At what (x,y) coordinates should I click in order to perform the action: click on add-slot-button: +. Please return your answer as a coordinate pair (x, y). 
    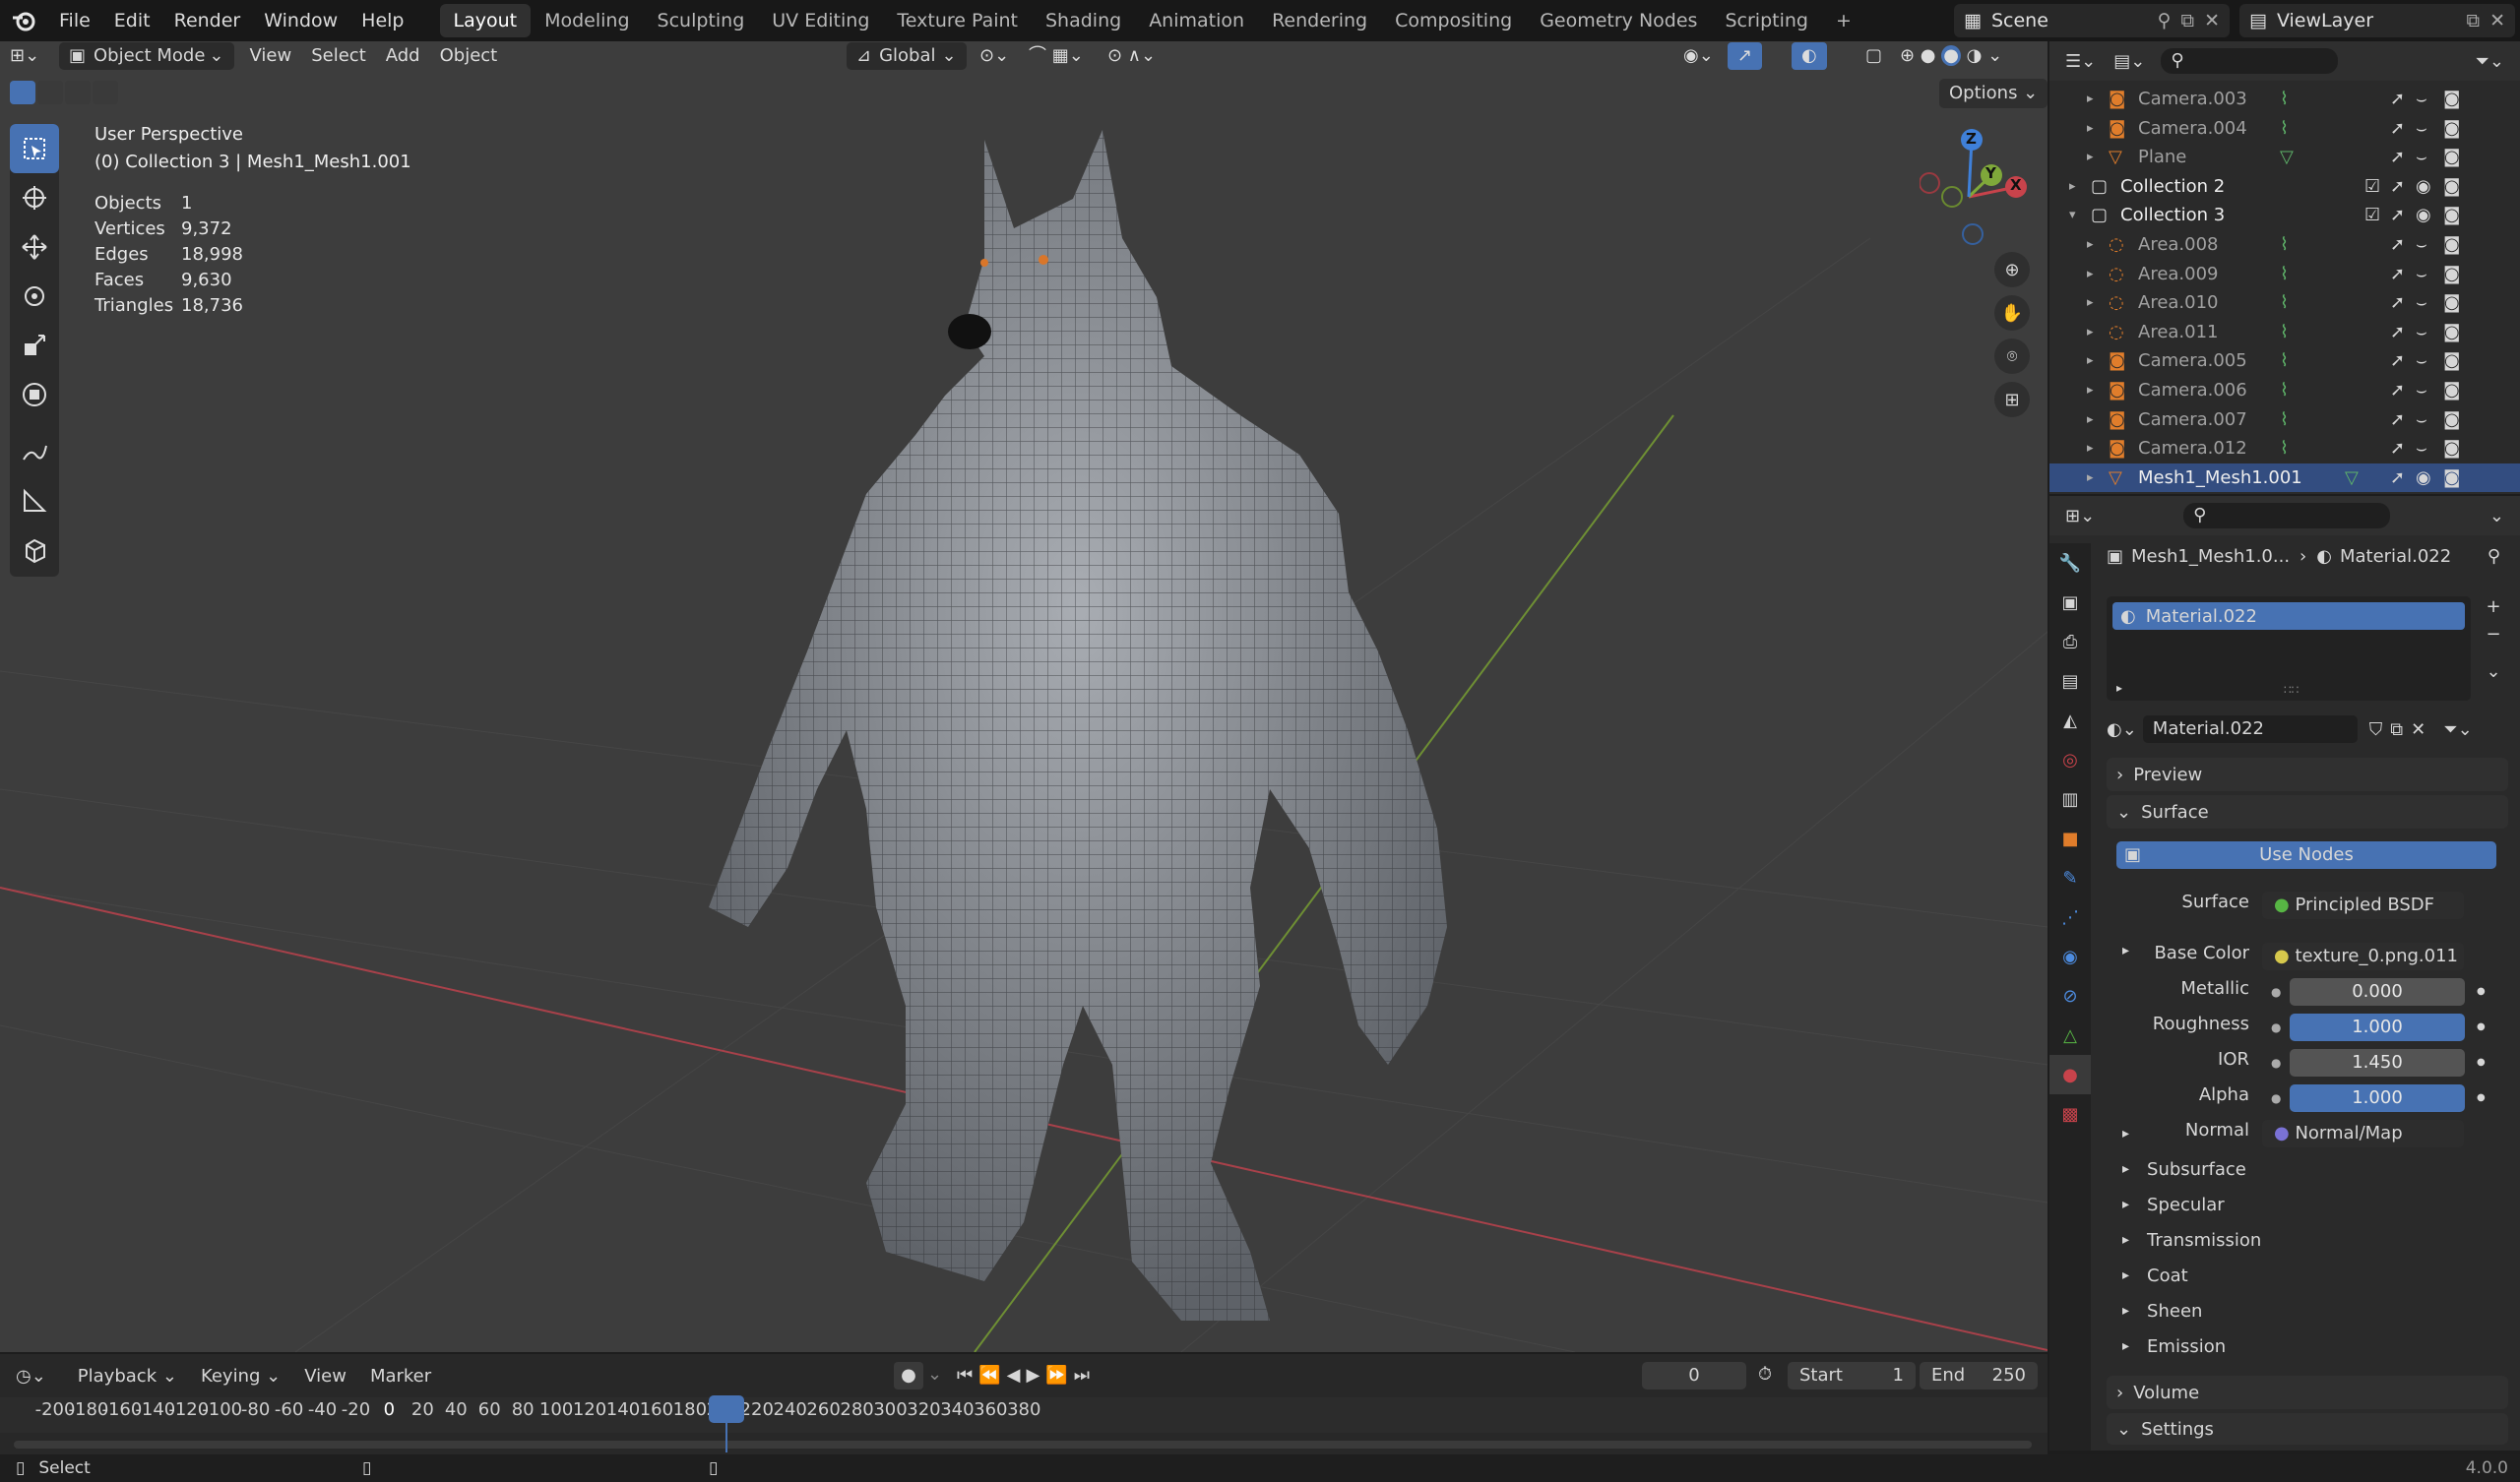
    Looking at the image, I should click on (2493, 609).